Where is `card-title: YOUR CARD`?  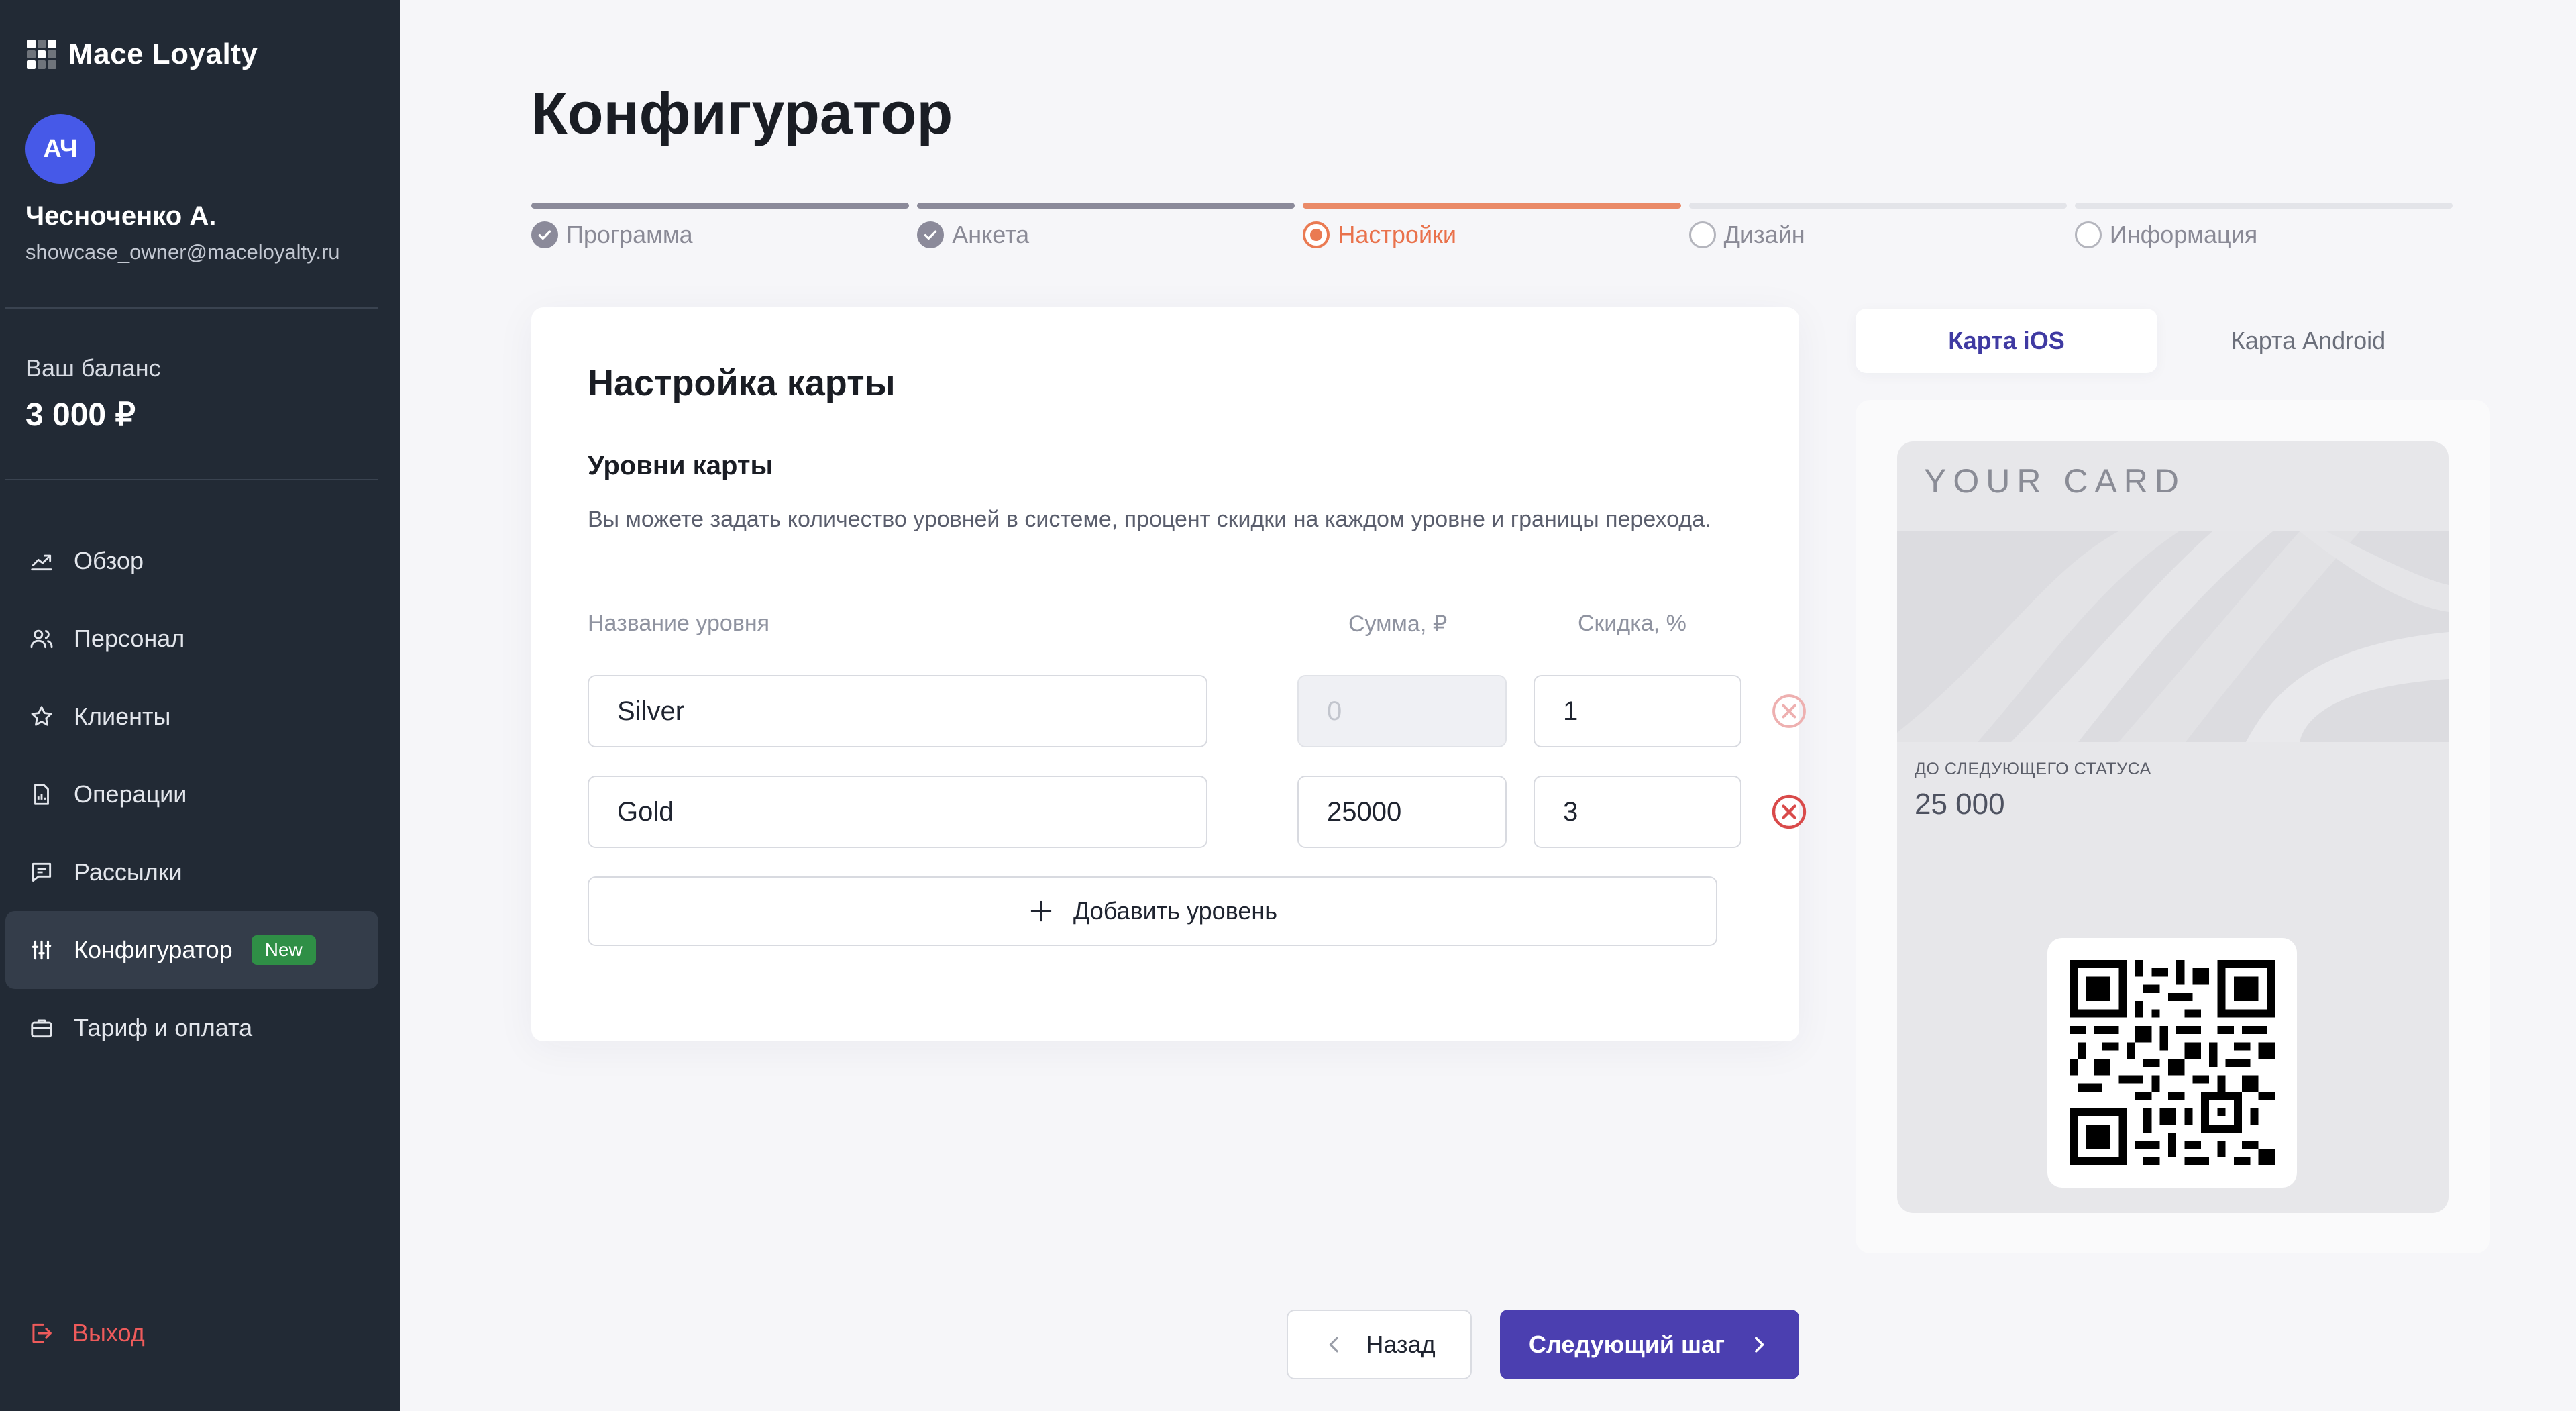
card-title: YOUR CARD is located at coordinates (2055, 481).